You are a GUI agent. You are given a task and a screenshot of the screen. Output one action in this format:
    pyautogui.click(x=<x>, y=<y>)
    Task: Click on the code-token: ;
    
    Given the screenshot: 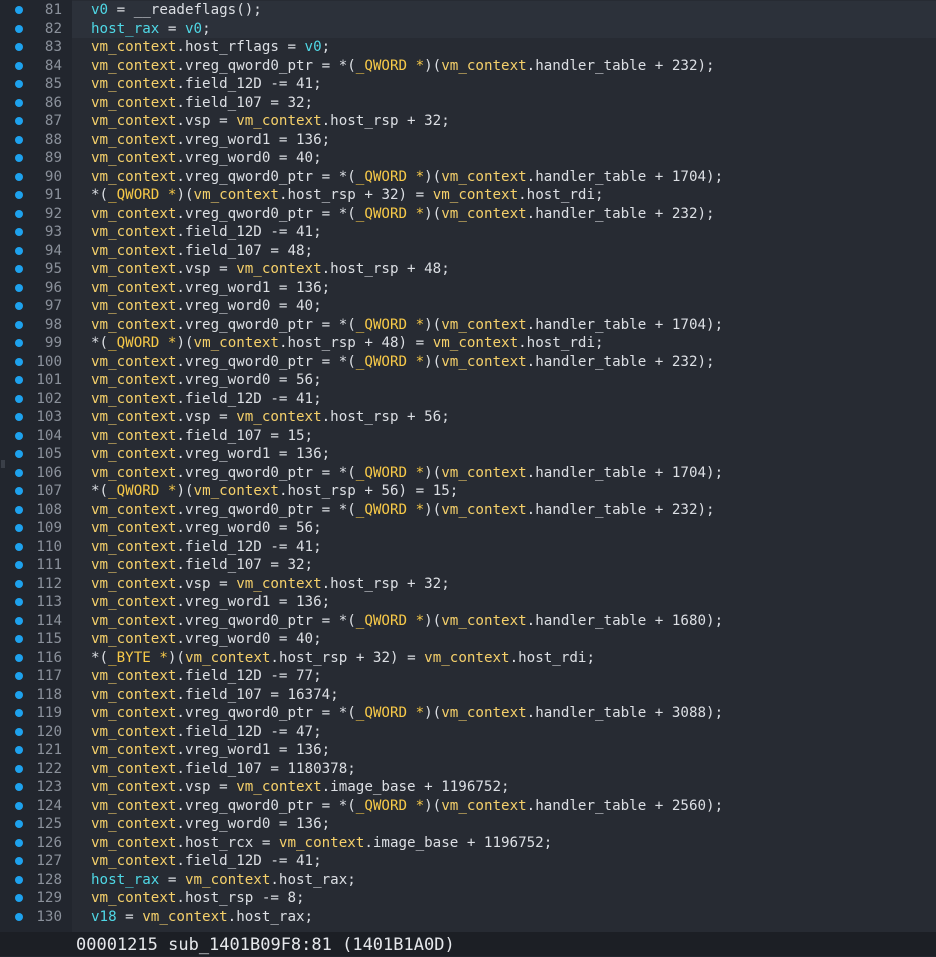 What is the action you would take?
    pyautogui.click(x=206, y=29)
    